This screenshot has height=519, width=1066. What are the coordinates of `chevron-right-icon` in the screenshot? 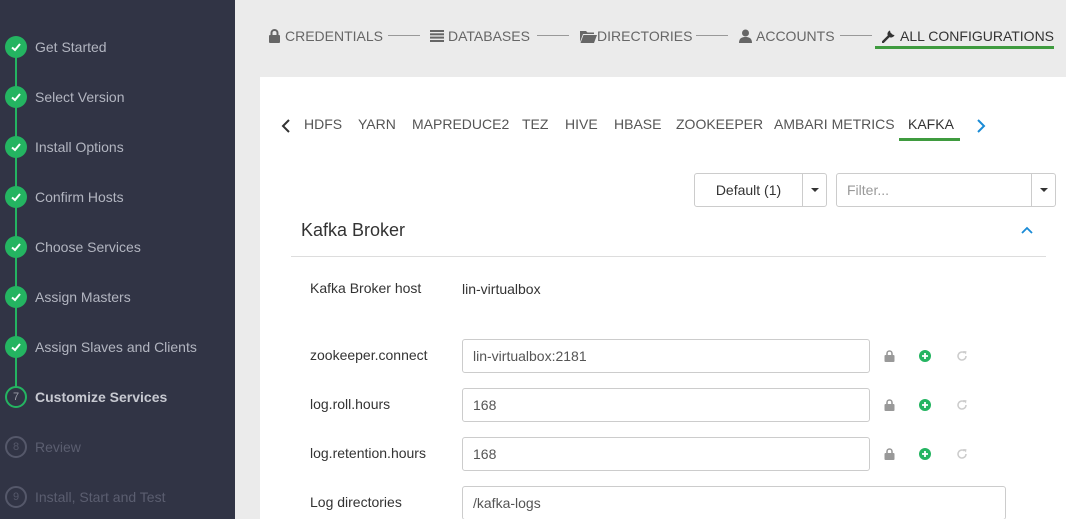 It's located at (981, 126).